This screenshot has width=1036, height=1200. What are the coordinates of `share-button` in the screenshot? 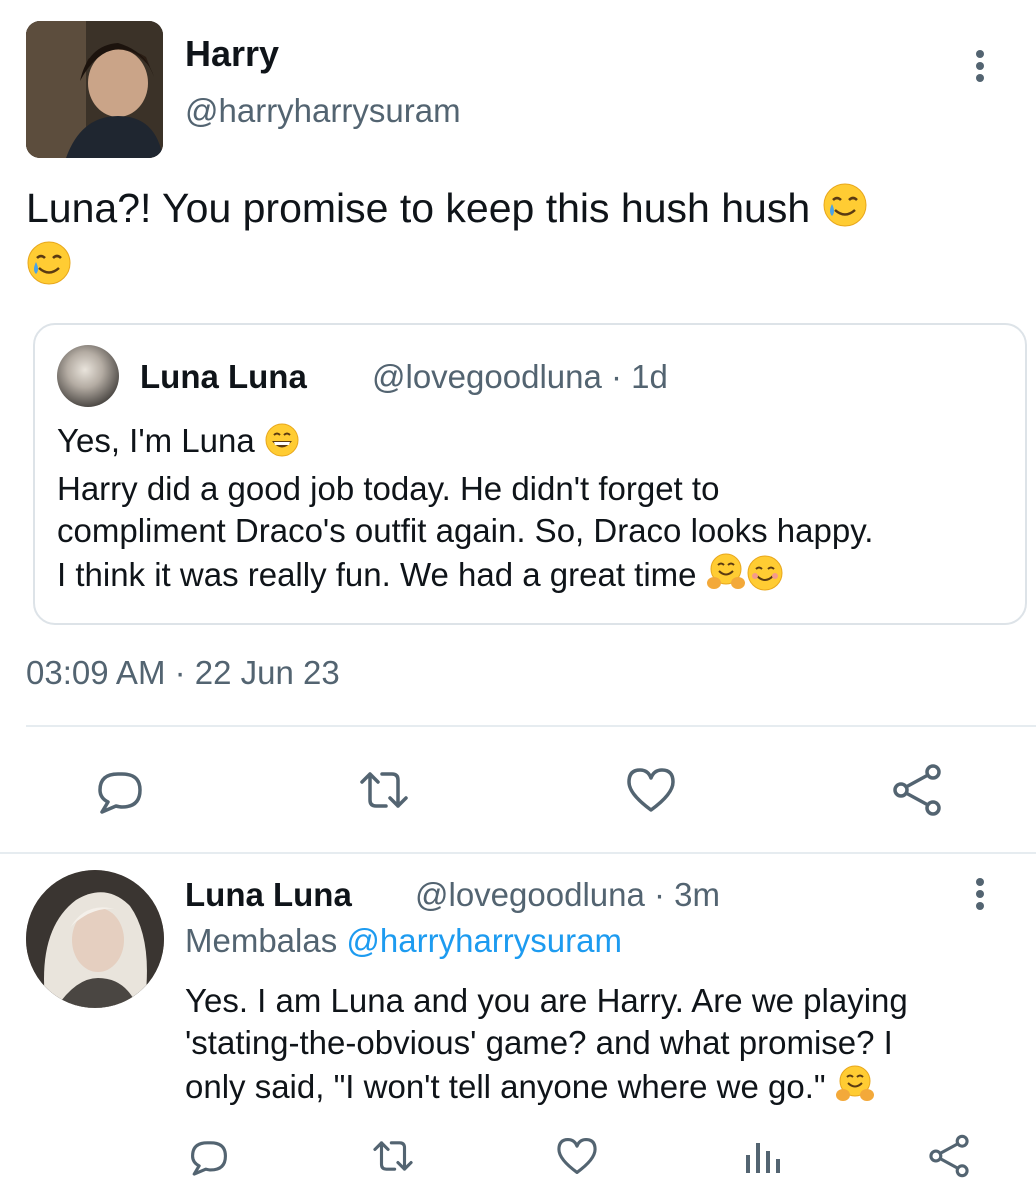 It's located at (917, 790).